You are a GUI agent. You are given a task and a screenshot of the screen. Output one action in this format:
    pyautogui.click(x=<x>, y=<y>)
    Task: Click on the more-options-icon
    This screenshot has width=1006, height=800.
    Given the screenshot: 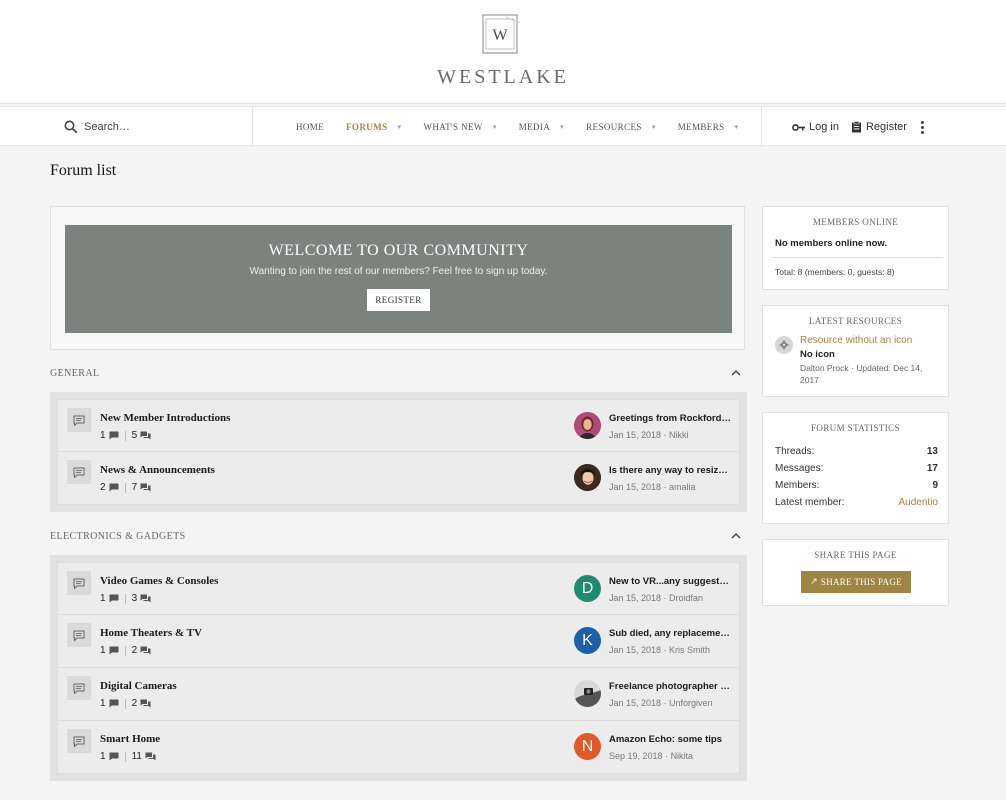 What is the action you would take?
    pyautogui.click(x=922, y=127)
    